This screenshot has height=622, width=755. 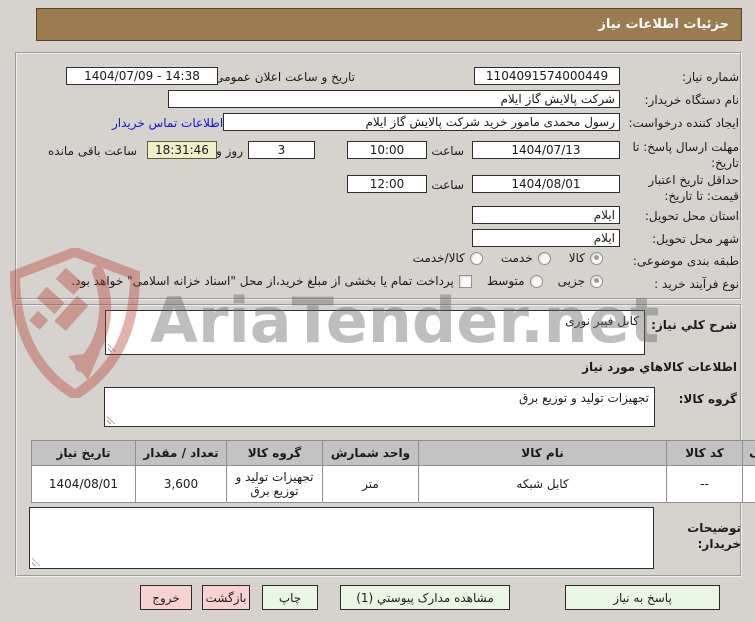 I want to click on publish-datetime-value: 1404/07/09 - 14:38, so click(x=142, y=76).